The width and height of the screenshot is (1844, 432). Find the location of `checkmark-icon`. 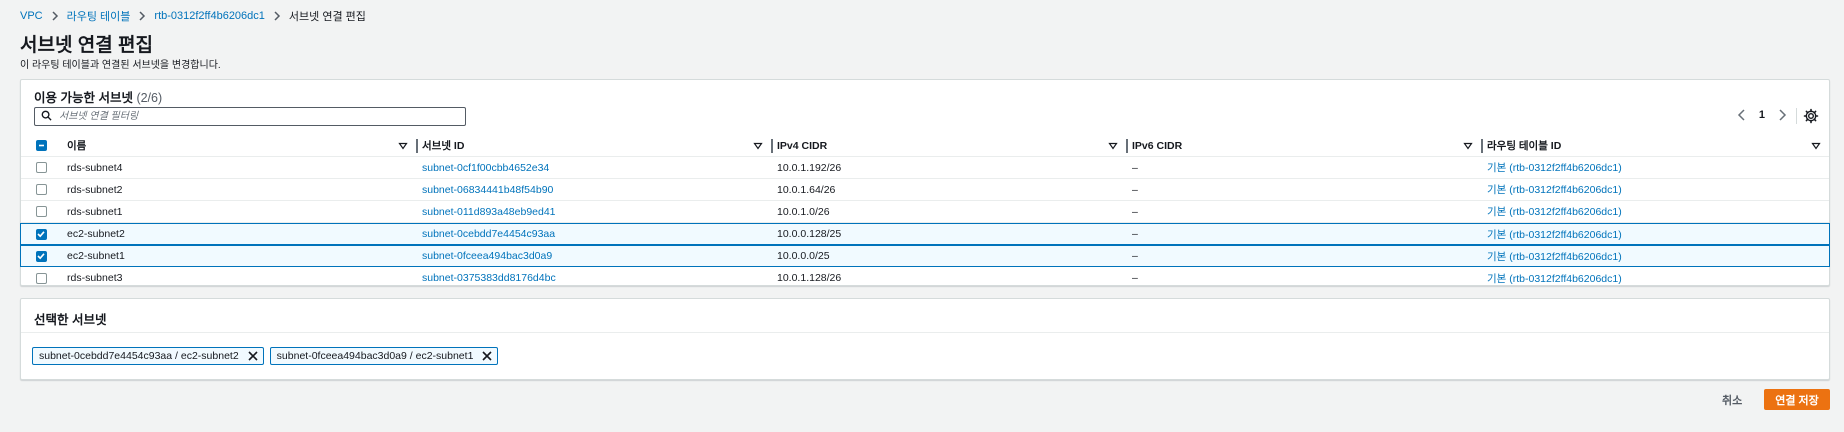

checkmark-icon is located at coordinates (41, 234).